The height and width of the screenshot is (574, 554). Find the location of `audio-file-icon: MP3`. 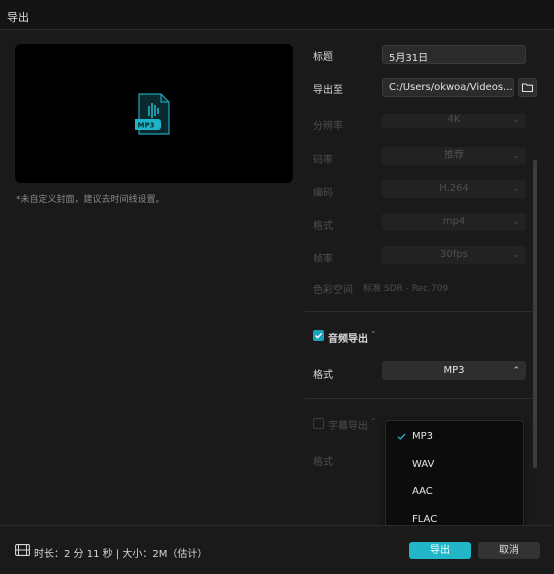

audio-file-icon: MP3 is located at coordinates (152, 114).